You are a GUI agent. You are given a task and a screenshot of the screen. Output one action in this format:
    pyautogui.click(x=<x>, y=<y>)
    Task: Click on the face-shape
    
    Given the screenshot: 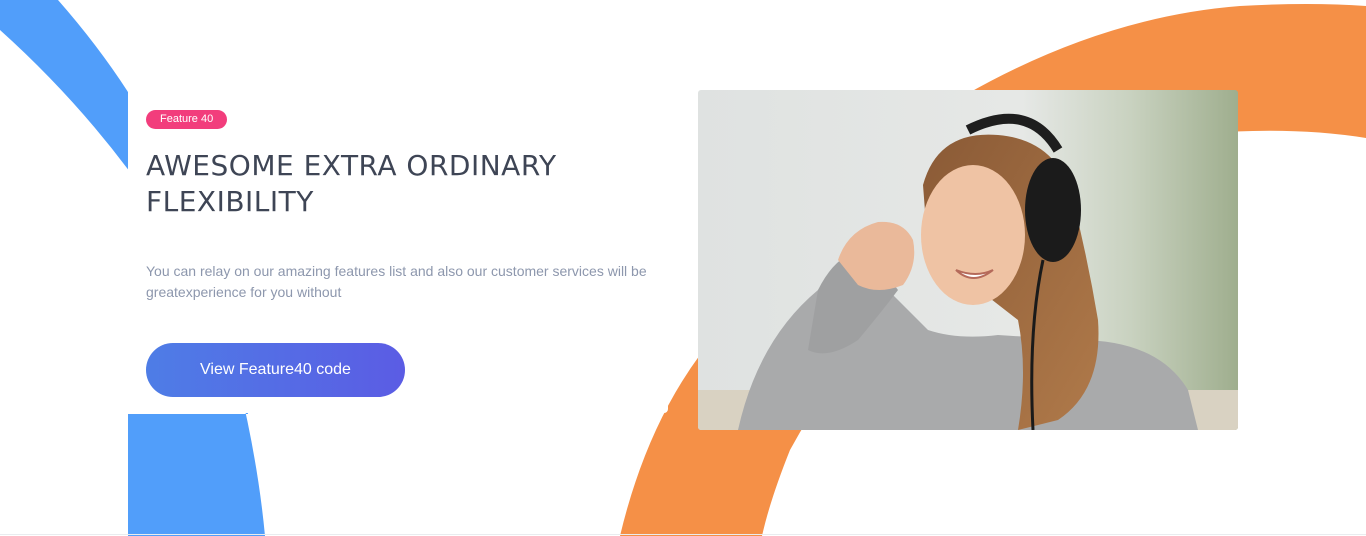 What is the action you would take?
    pyautogui.click(x=973, y=235)
    